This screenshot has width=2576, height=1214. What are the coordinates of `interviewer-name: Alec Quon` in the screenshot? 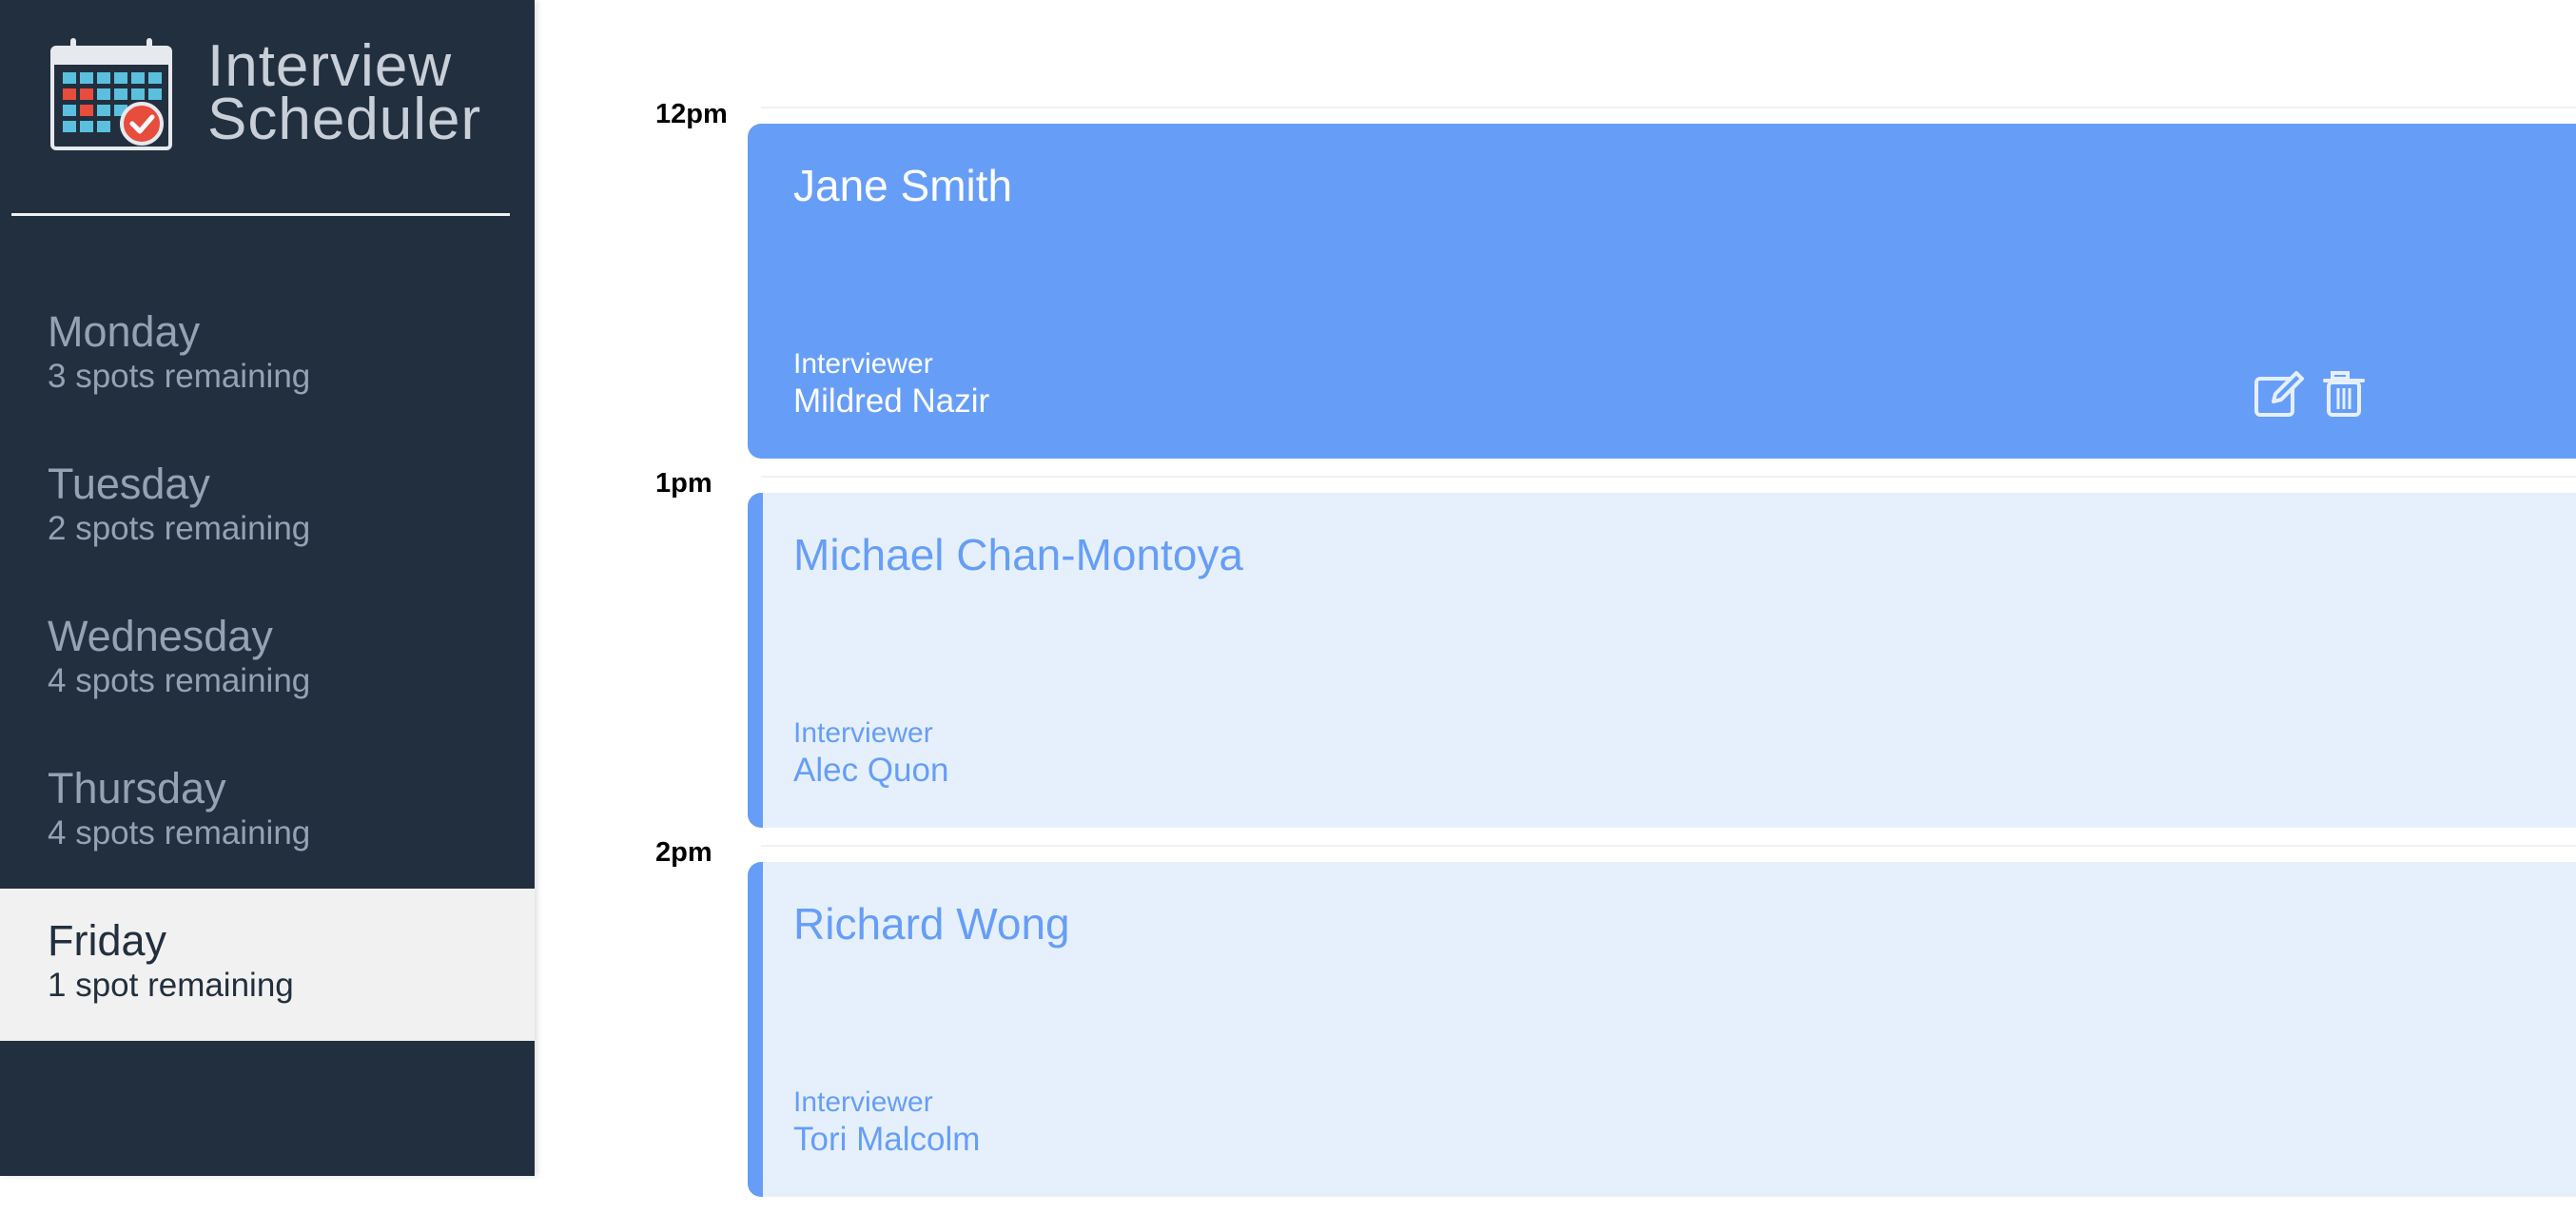 It's located at (871, 771).